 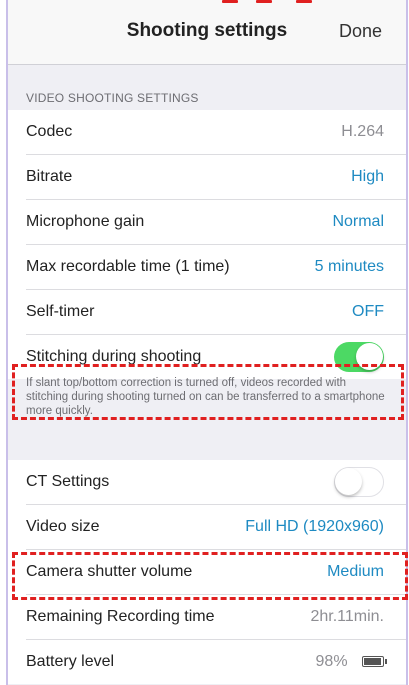 What do you see at coordinates (216, 357) in the screenshot?
I see `stitching-row: Stitching during shooting` at bounding box center [216, 357].